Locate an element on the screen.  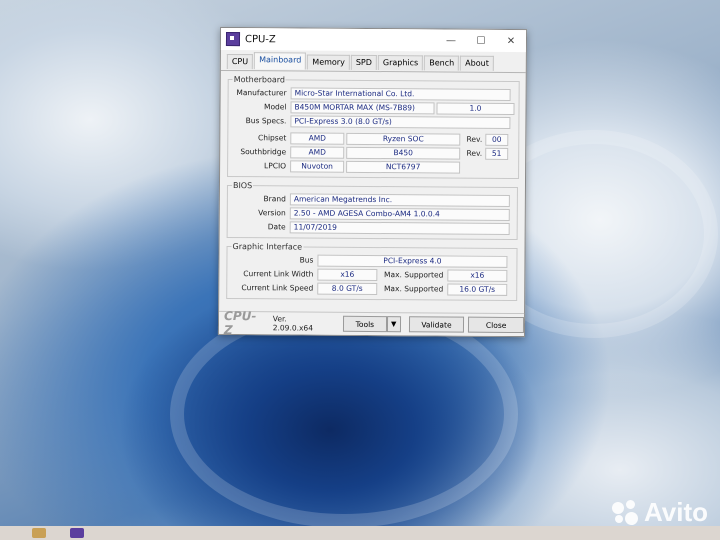
maximize-button: ☐ is located at coordinates (481, 41).